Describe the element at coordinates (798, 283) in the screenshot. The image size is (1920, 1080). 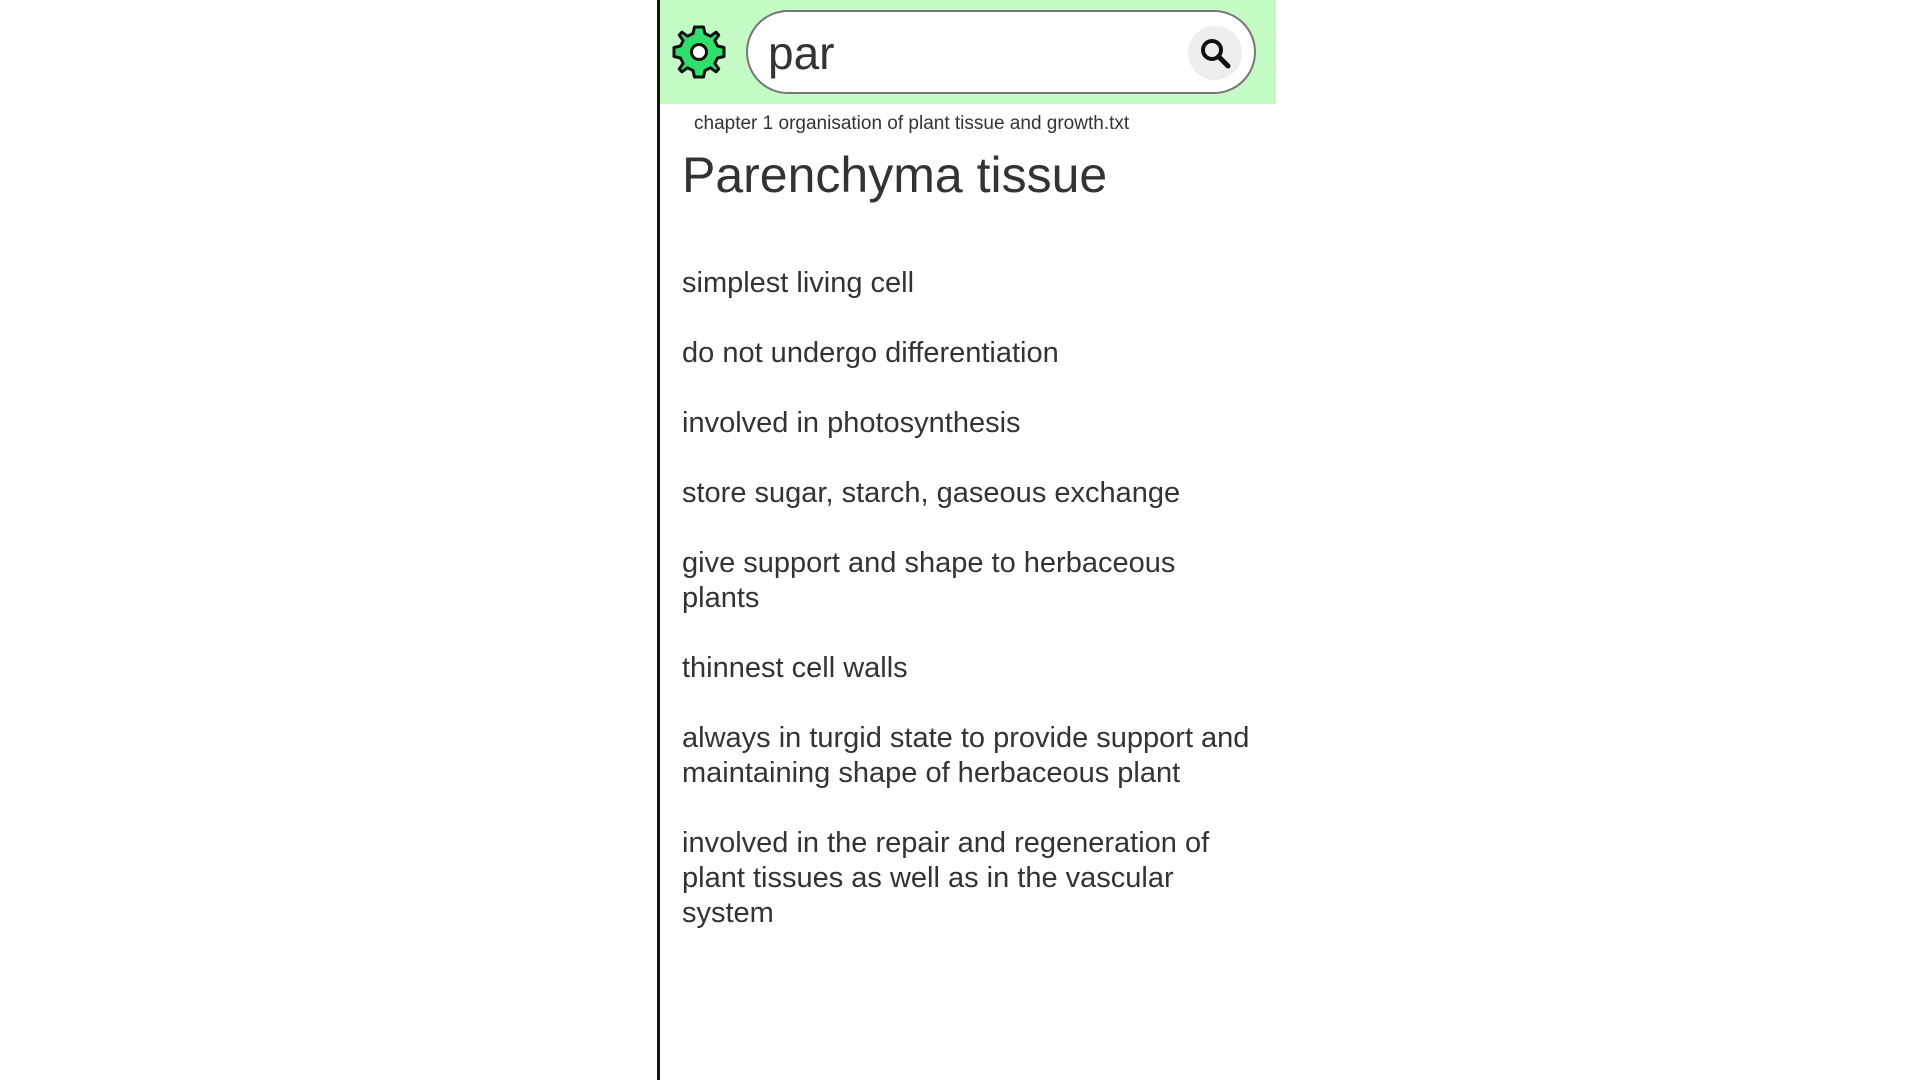
I see `list-item: simplest living cell` at that location.